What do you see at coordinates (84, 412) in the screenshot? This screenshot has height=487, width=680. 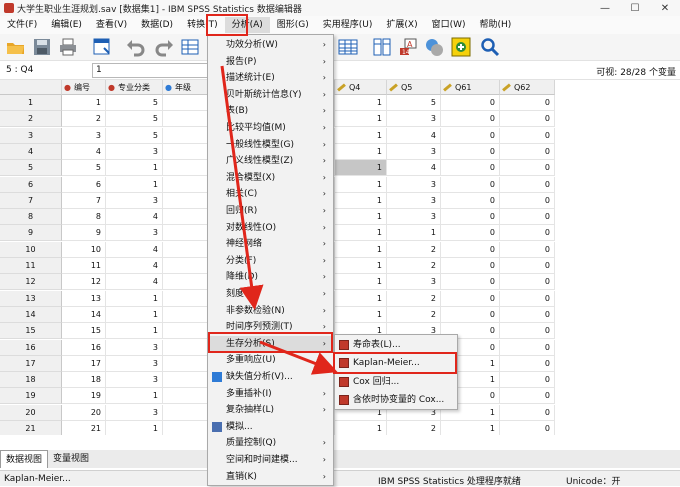 I see `table-cell: 20` at bounding box center [84, 412].